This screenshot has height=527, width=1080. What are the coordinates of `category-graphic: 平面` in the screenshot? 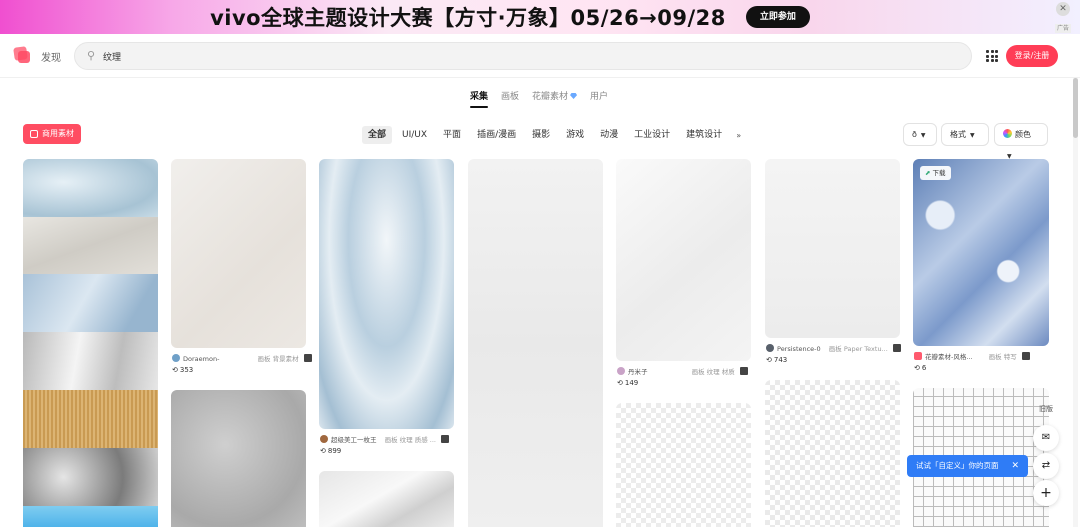 It's located at (452, 135).